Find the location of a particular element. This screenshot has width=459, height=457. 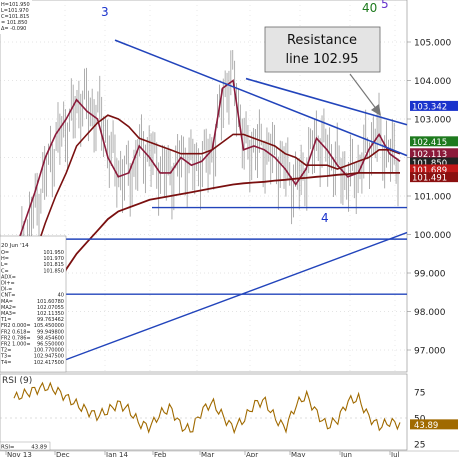

x-axis-label: Dec is located at coordinates (63, 454).